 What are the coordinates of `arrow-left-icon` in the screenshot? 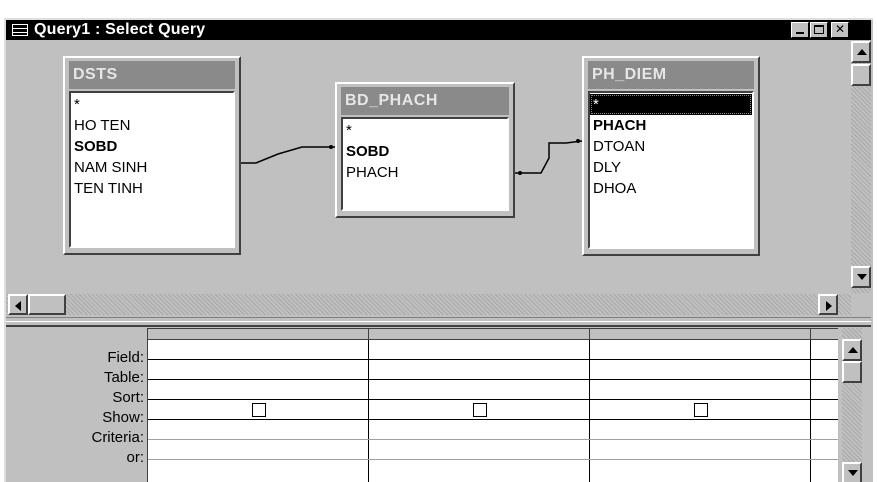 It's located at (18, 306).